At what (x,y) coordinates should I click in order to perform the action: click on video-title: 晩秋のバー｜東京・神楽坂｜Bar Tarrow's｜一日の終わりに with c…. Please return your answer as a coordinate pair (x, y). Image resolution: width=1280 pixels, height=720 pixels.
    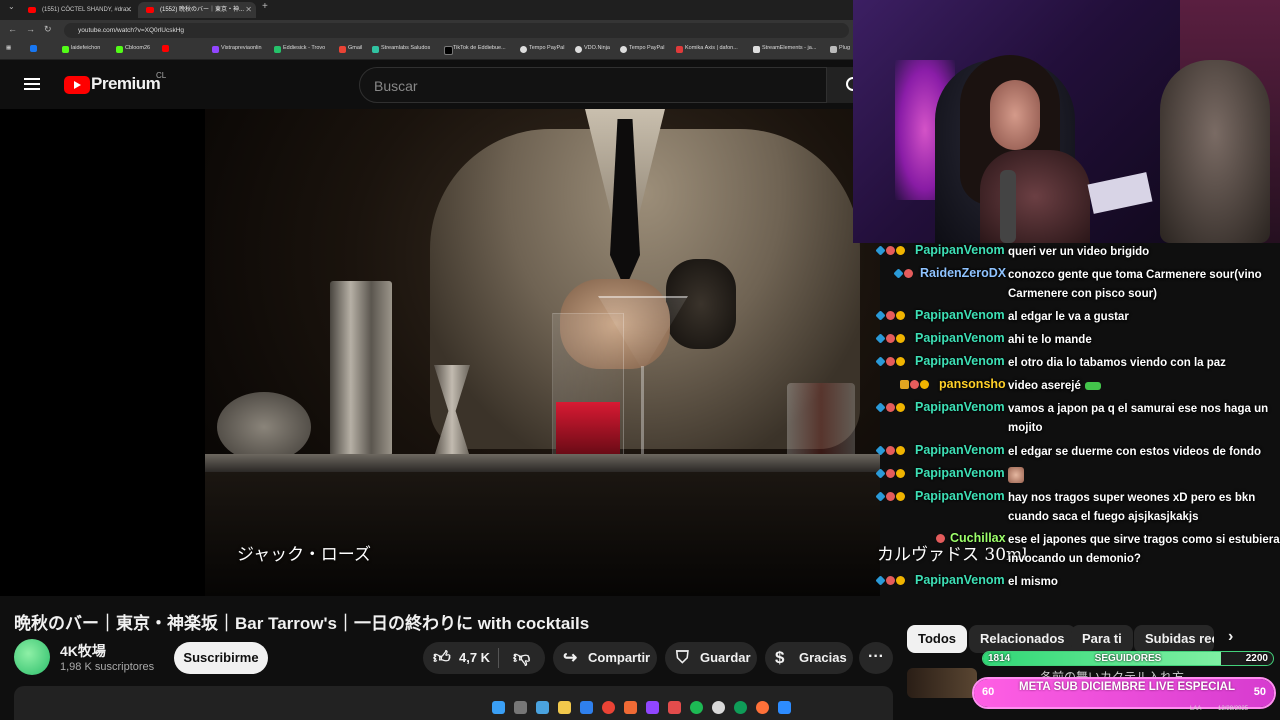
    Looking at the image, I should click on (302, 623).